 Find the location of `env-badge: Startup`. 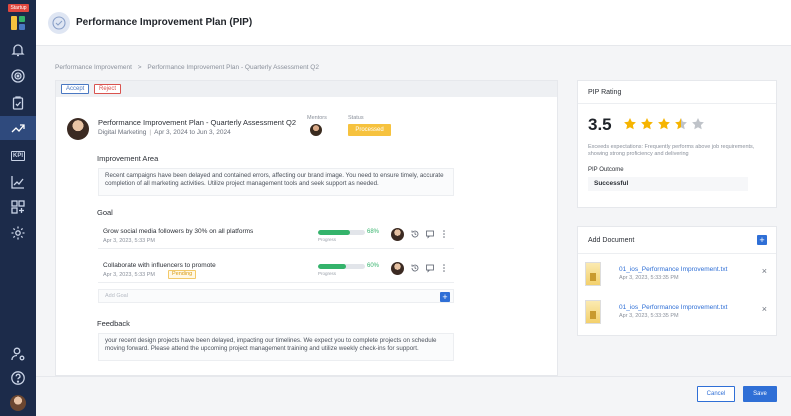

env-badge: Startup is located at coordinates (18, 8).